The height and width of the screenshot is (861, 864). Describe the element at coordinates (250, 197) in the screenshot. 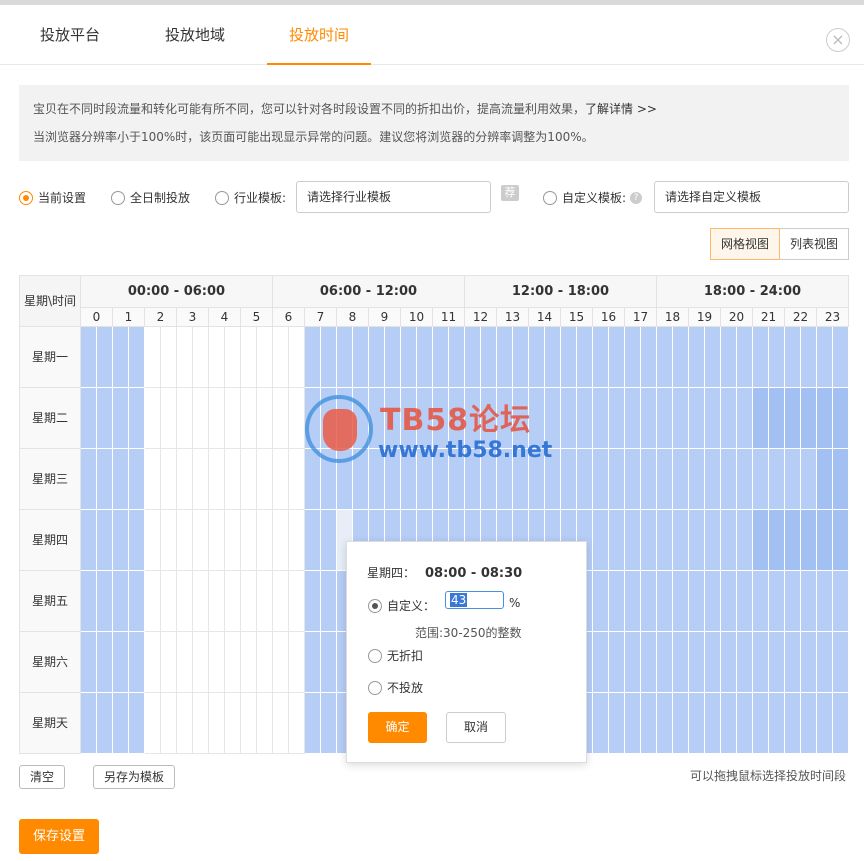

I see `radio-industry-template: 行业模板:` at that location.